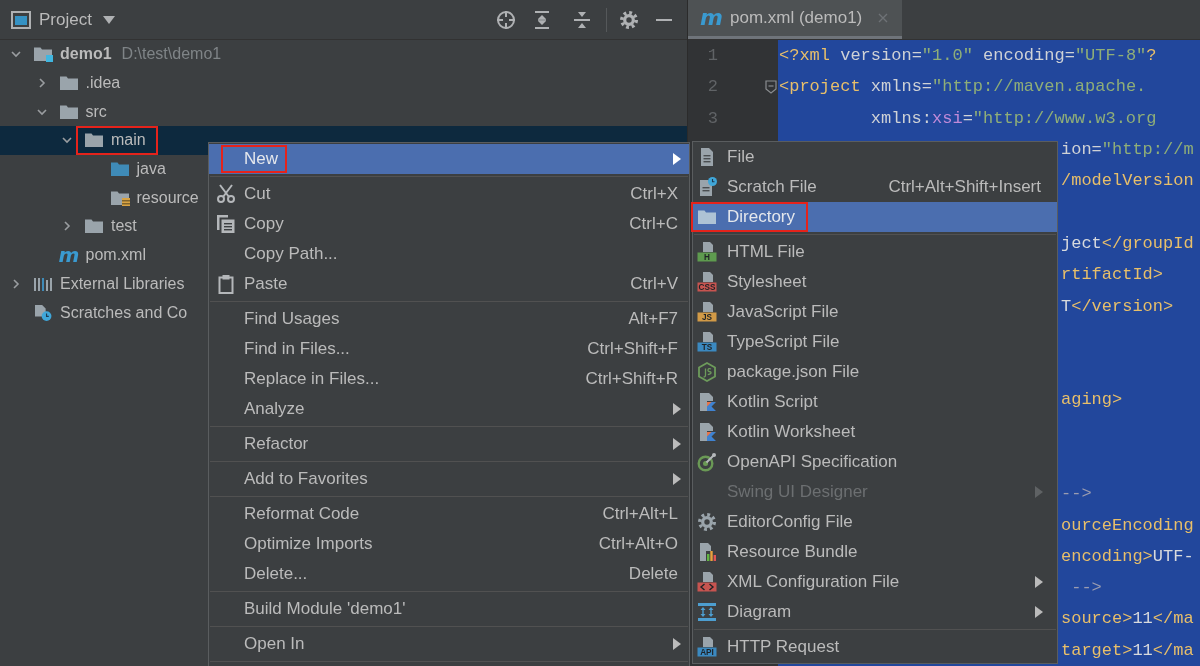  I want to click on menu-item: Refactor, so click(449, 444).